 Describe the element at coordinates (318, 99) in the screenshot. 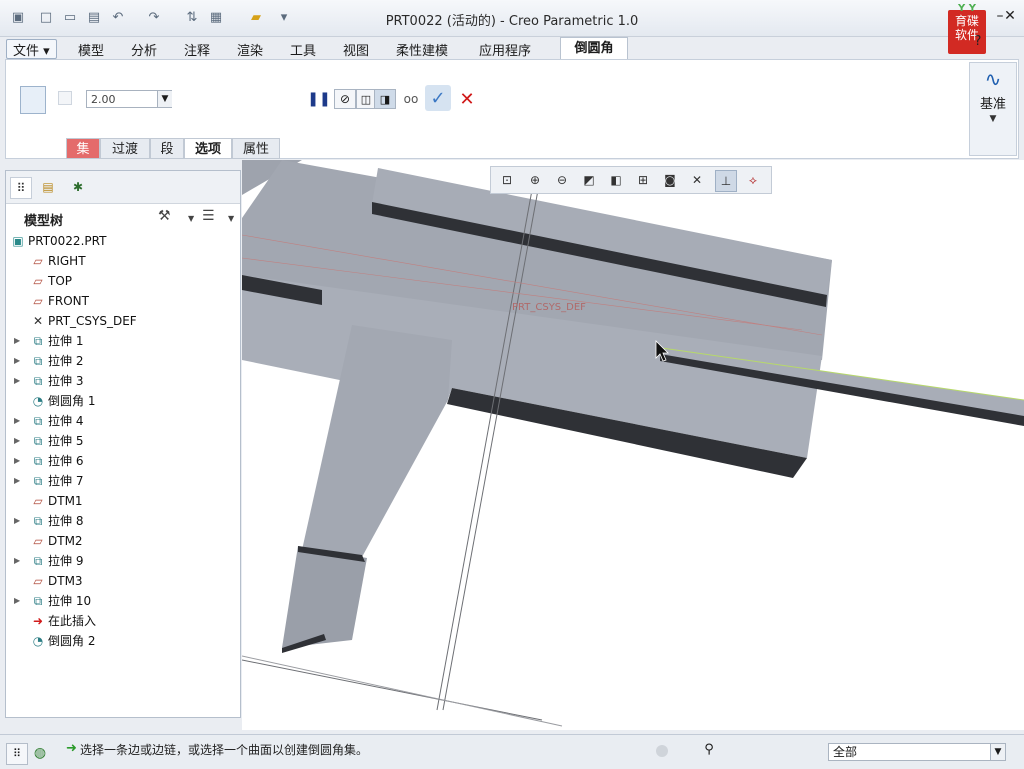

I see `pause-icon: ❚❚` at that location.